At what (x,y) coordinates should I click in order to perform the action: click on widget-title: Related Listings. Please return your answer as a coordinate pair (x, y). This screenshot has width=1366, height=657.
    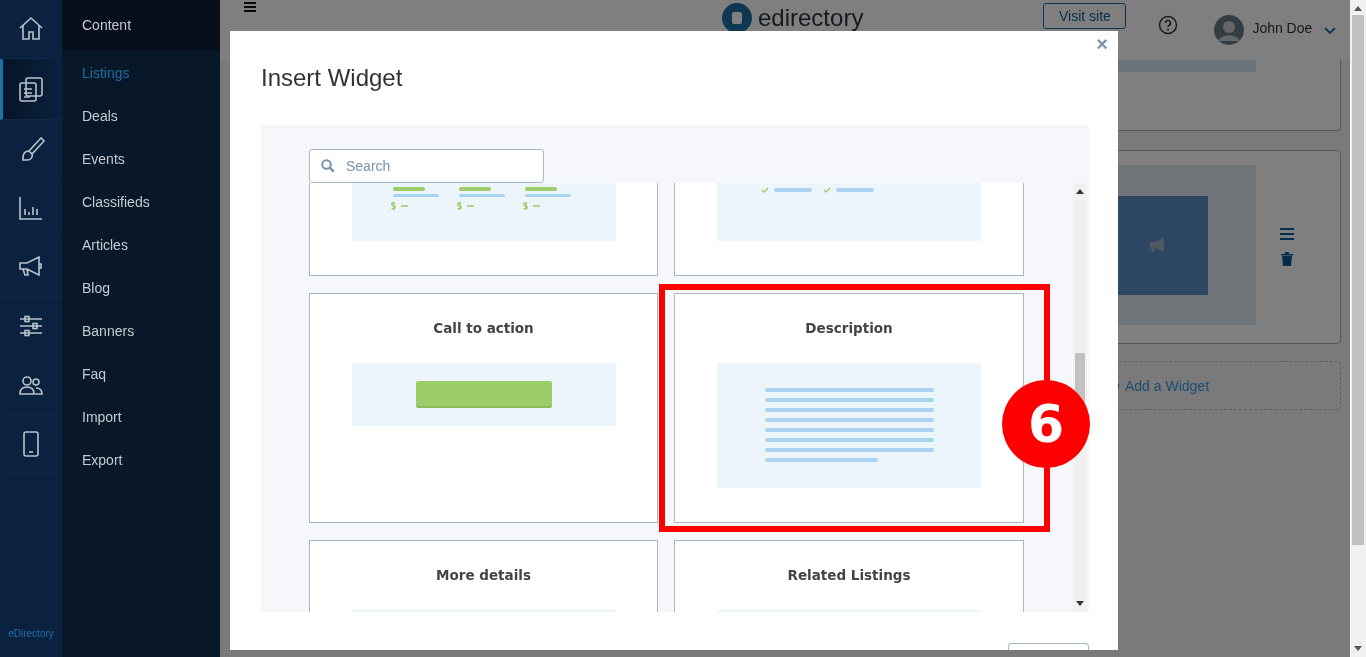
    Looking at the image, I should click on (849, 575).